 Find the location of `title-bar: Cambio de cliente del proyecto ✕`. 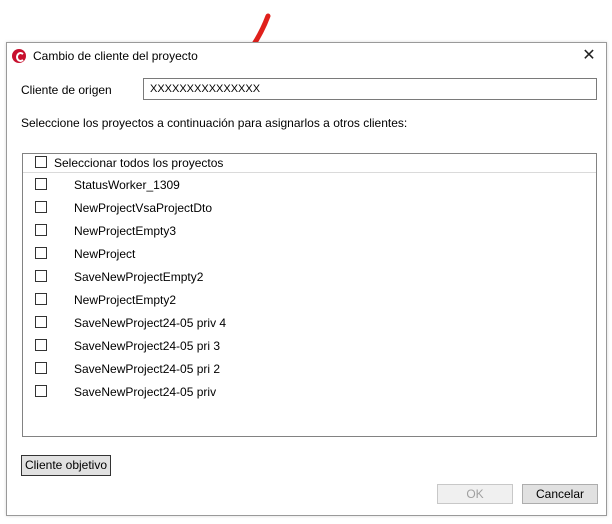

title-bar: Cambio de cliente del proyecto ✕ is located at coordinates (306, 57).